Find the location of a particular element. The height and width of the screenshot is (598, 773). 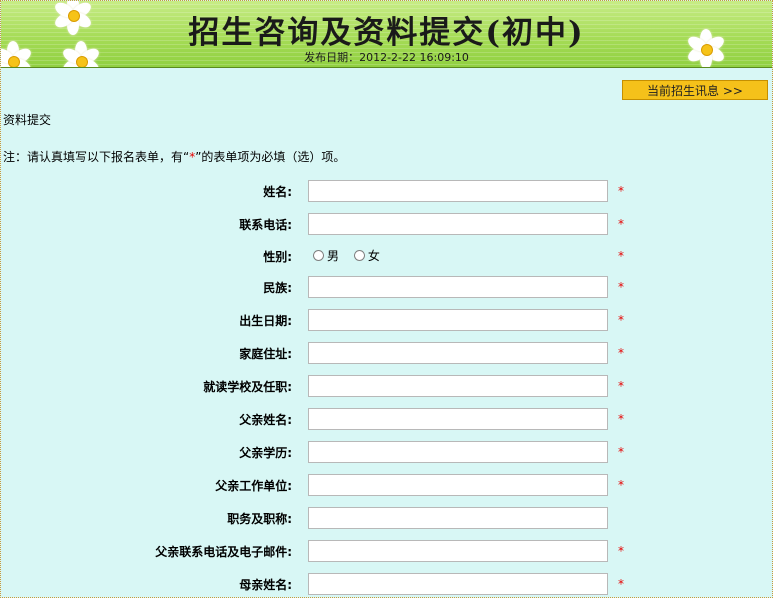

ethnicity-input is located at coordinates (458, 287).